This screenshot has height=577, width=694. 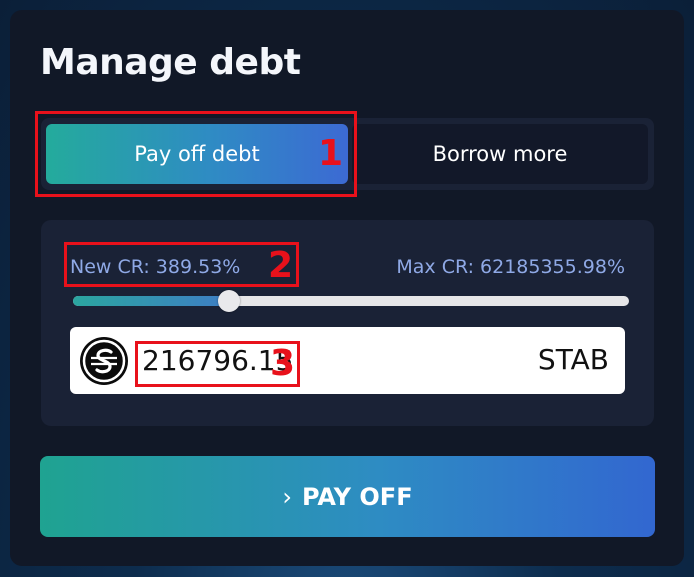 I want to click on annotation-number-1: 1, so click(x=331, y=153).